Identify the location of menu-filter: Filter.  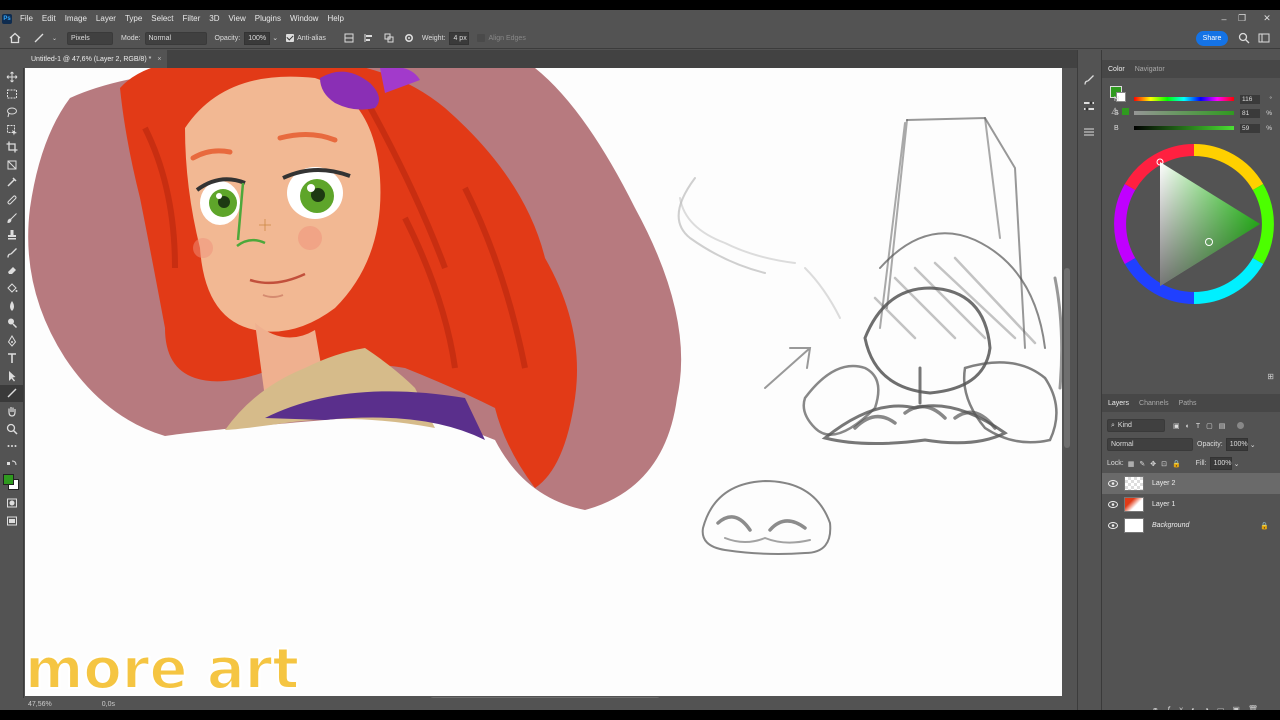
(192, 18).